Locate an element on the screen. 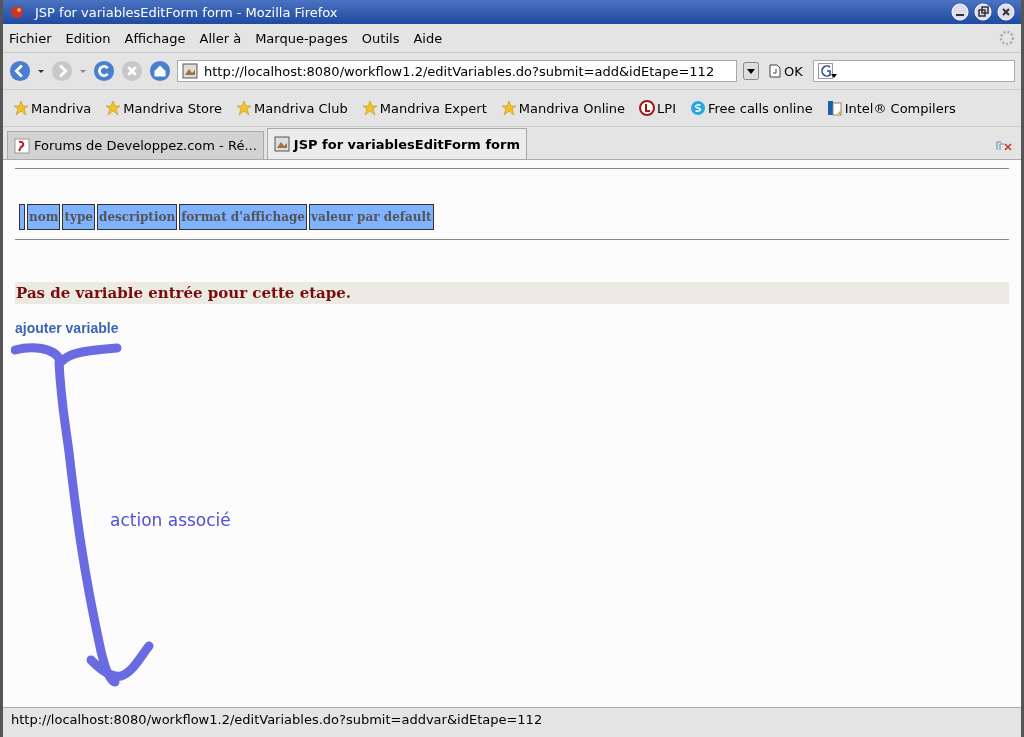  menu-item: Fichier is located at coordinates (30, 38).